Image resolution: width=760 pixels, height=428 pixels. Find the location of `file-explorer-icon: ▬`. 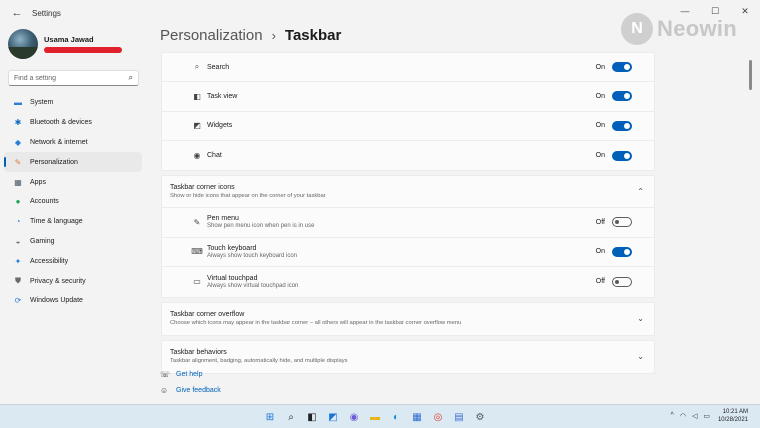

file-explorer-icon: ▬ is located at coordinates (375, 417).